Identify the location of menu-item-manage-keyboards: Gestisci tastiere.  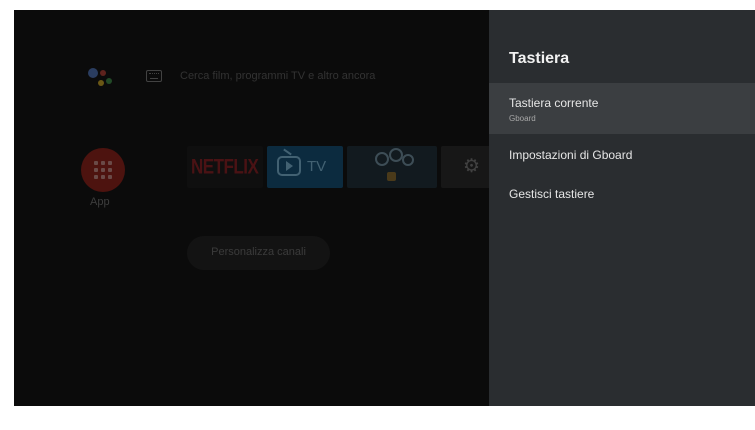
(622, 195).